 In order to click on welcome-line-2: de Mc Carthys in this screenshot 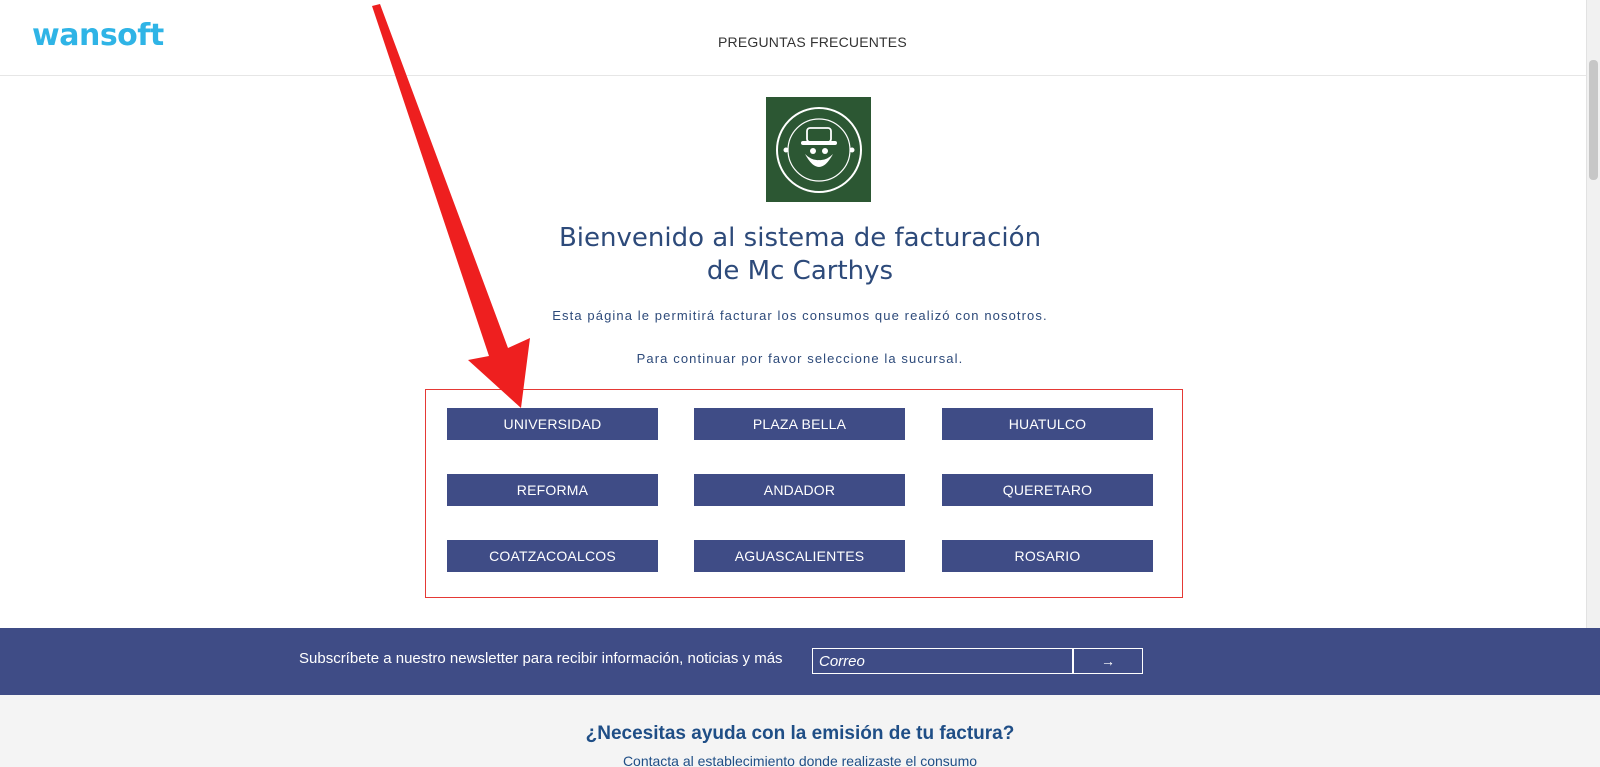, I will do `click(800, 271)`.